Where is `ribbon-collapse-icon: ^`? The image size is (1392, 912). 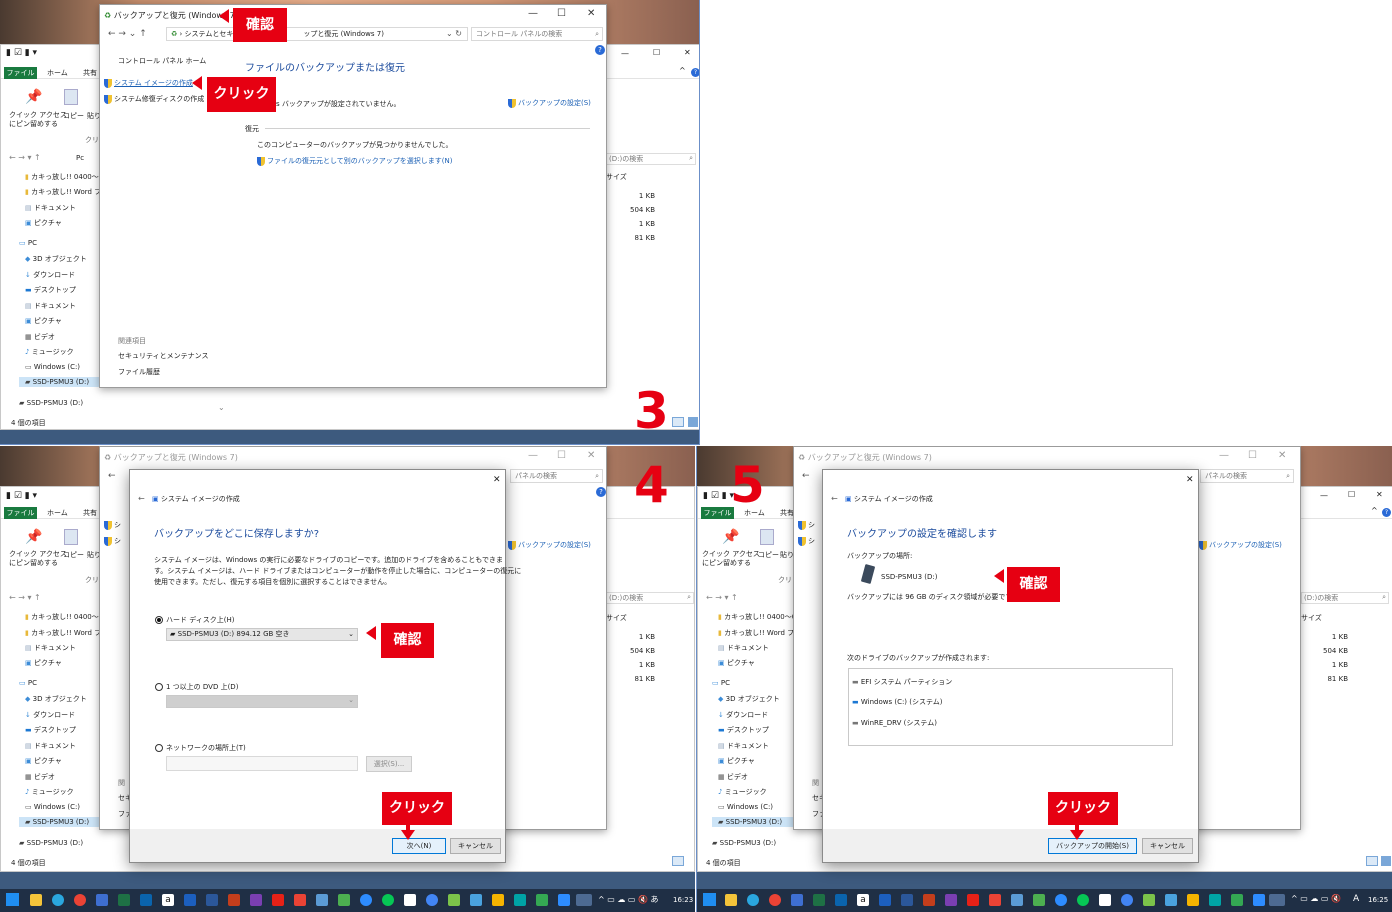 ribbon-collapse-icon: ^ is located at coordinates (1374, 510).